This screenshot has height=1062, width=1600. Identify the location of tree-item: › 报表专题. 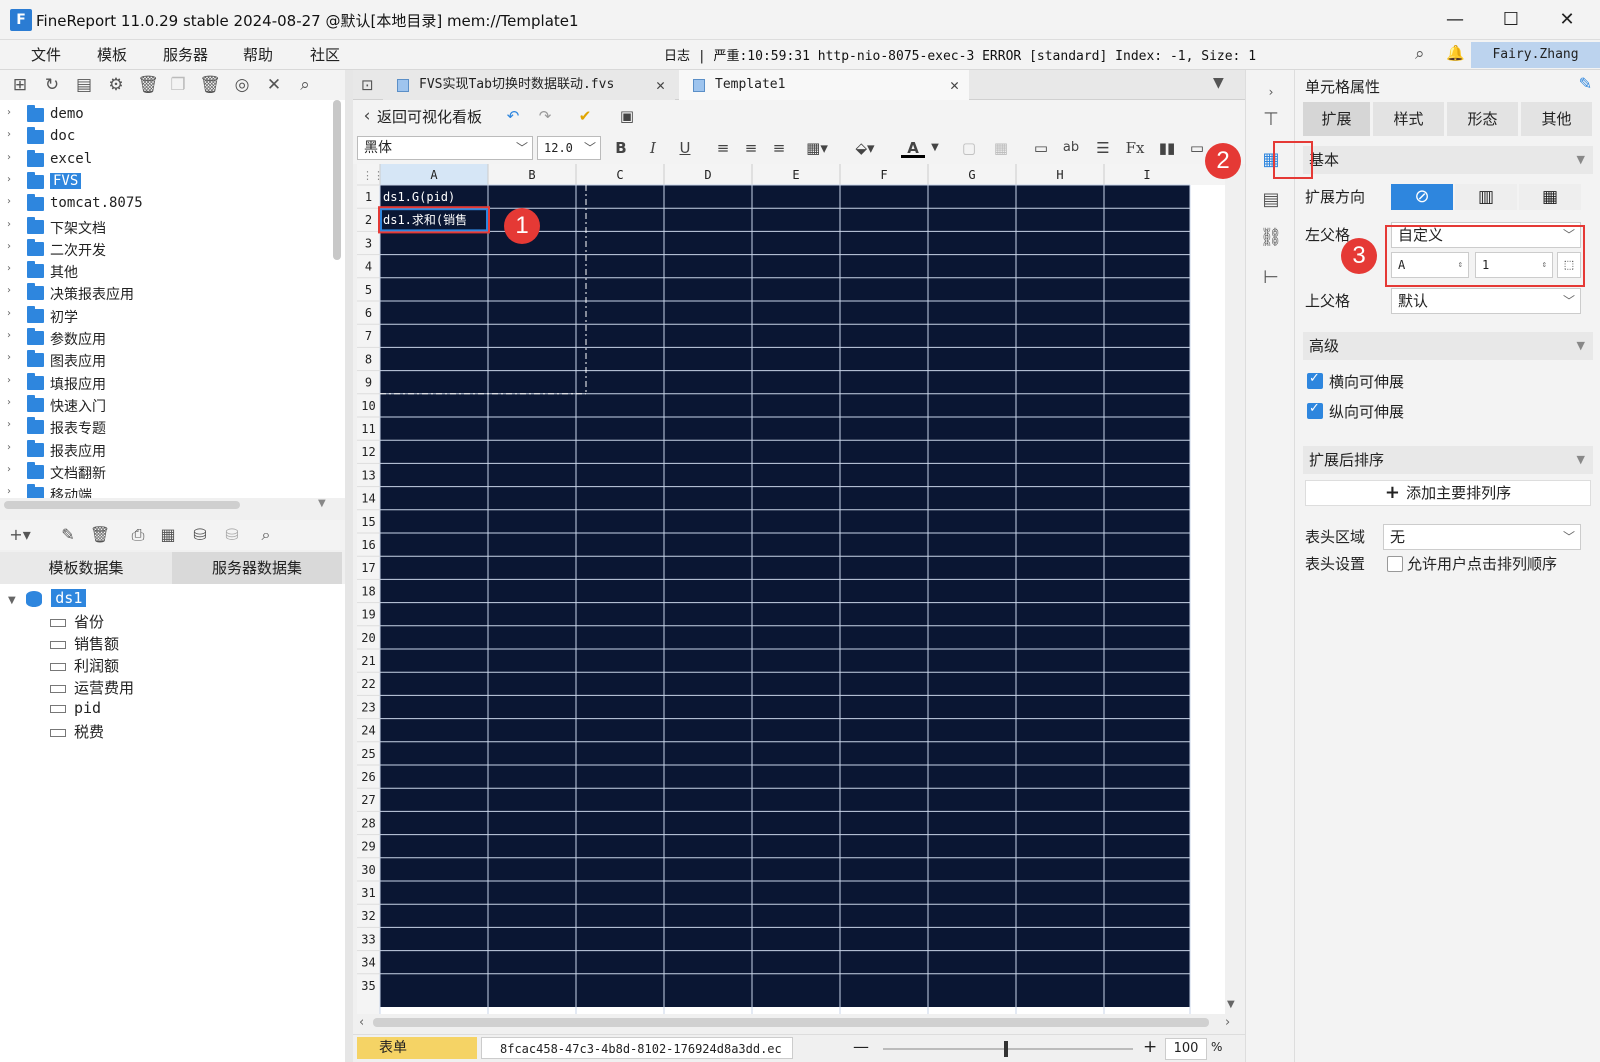
(165, 427).